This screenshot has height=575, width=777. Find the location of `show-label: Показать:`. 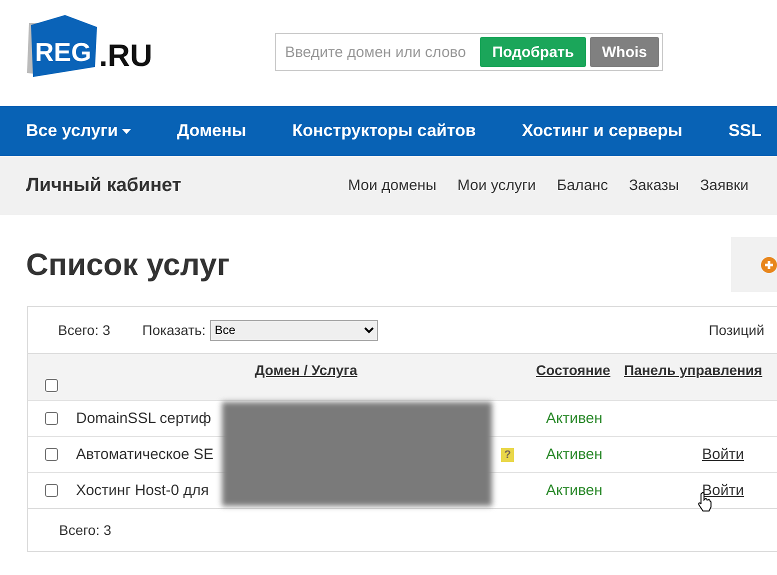

show-label: Показать: is located at coordinates (174, 330).